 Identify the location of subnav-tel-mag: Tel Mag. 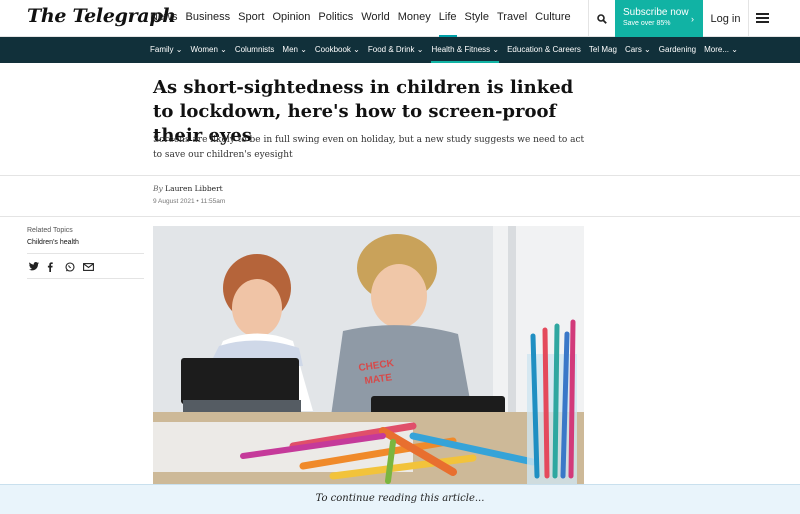
(603, 50).